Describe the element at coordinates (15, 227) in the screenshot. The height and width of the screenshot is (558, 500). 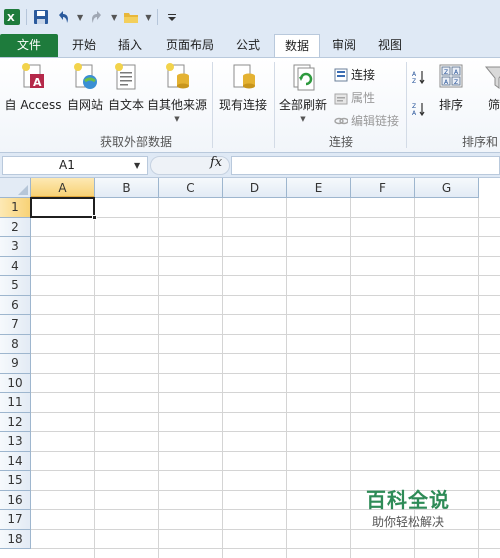
I see `row-header-2: 2` at that location.